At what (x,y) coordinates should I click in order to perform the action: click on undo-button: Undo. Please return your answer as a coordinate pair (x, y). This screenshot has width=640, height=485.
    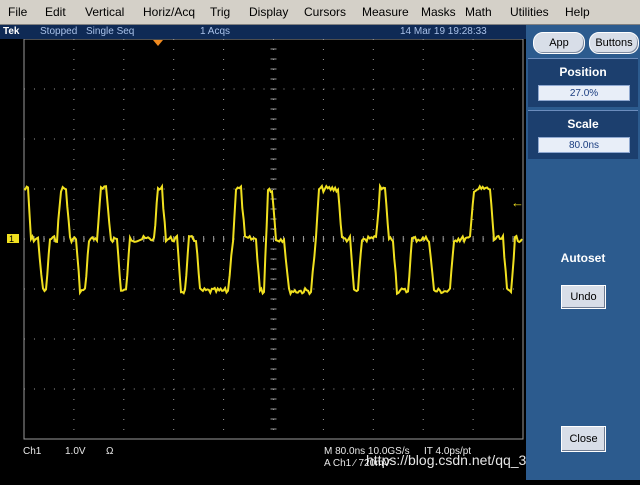
    Looking at the image, I should click on (583, 297).